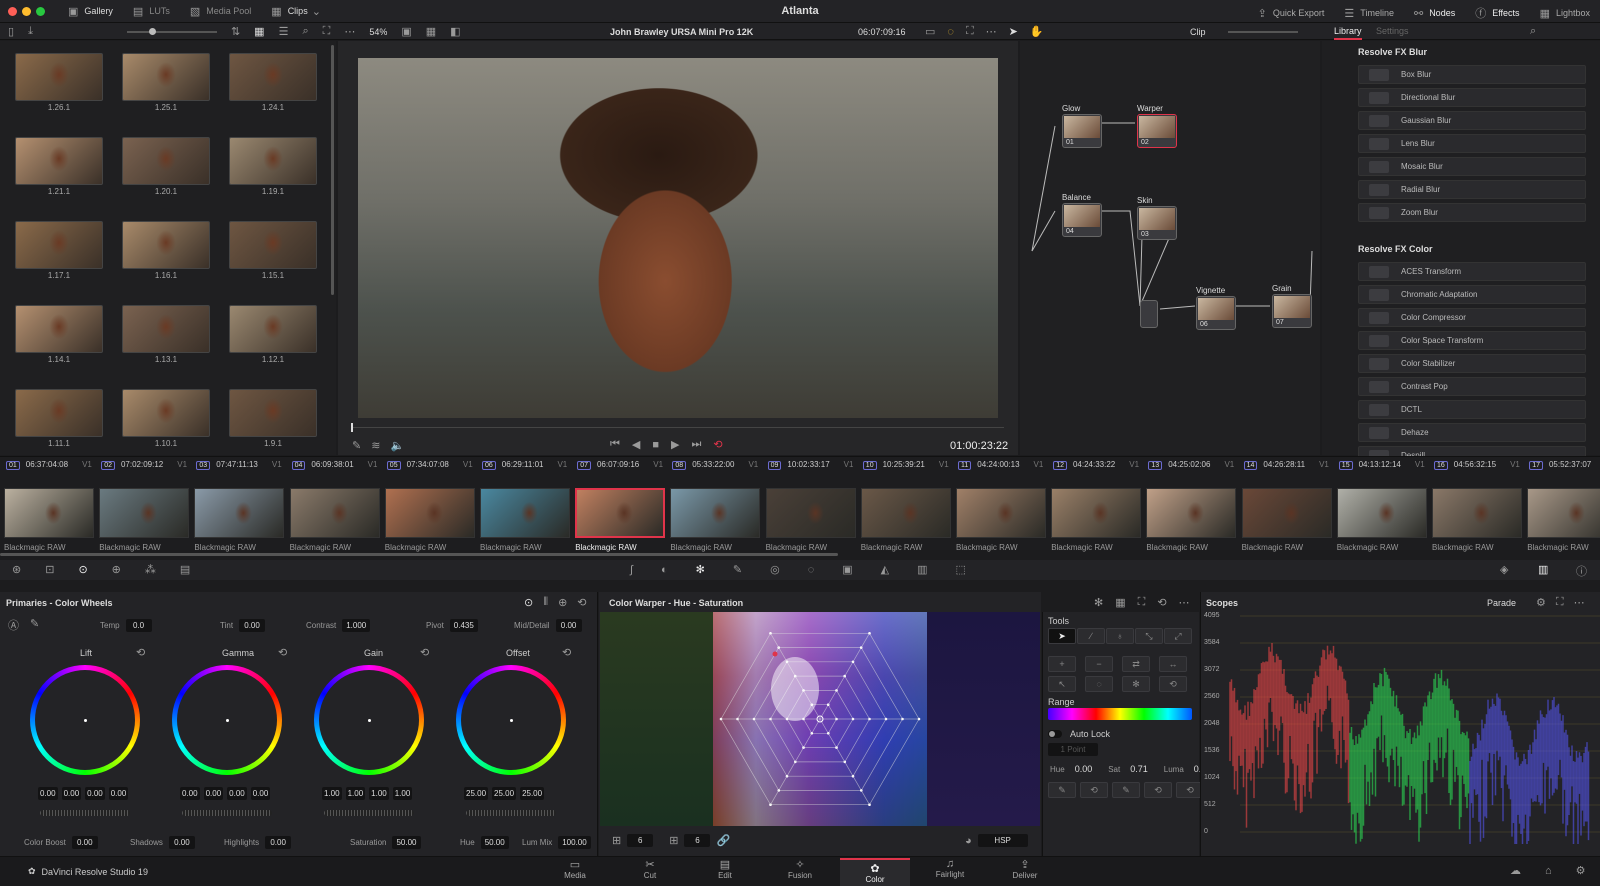 This screenshot has height=886, width=1600. Describe the element at coordinates (1560, 602) in the screenshot. I see `expand-icon: ⛶` at that location.